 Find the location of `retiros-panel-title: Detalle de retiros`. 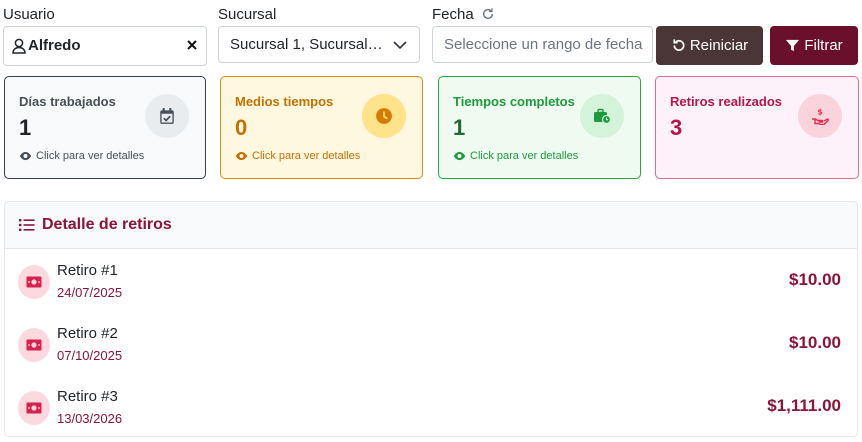

retiros-panel-title: Detalle de retiros is located at coordinates (107, 224).